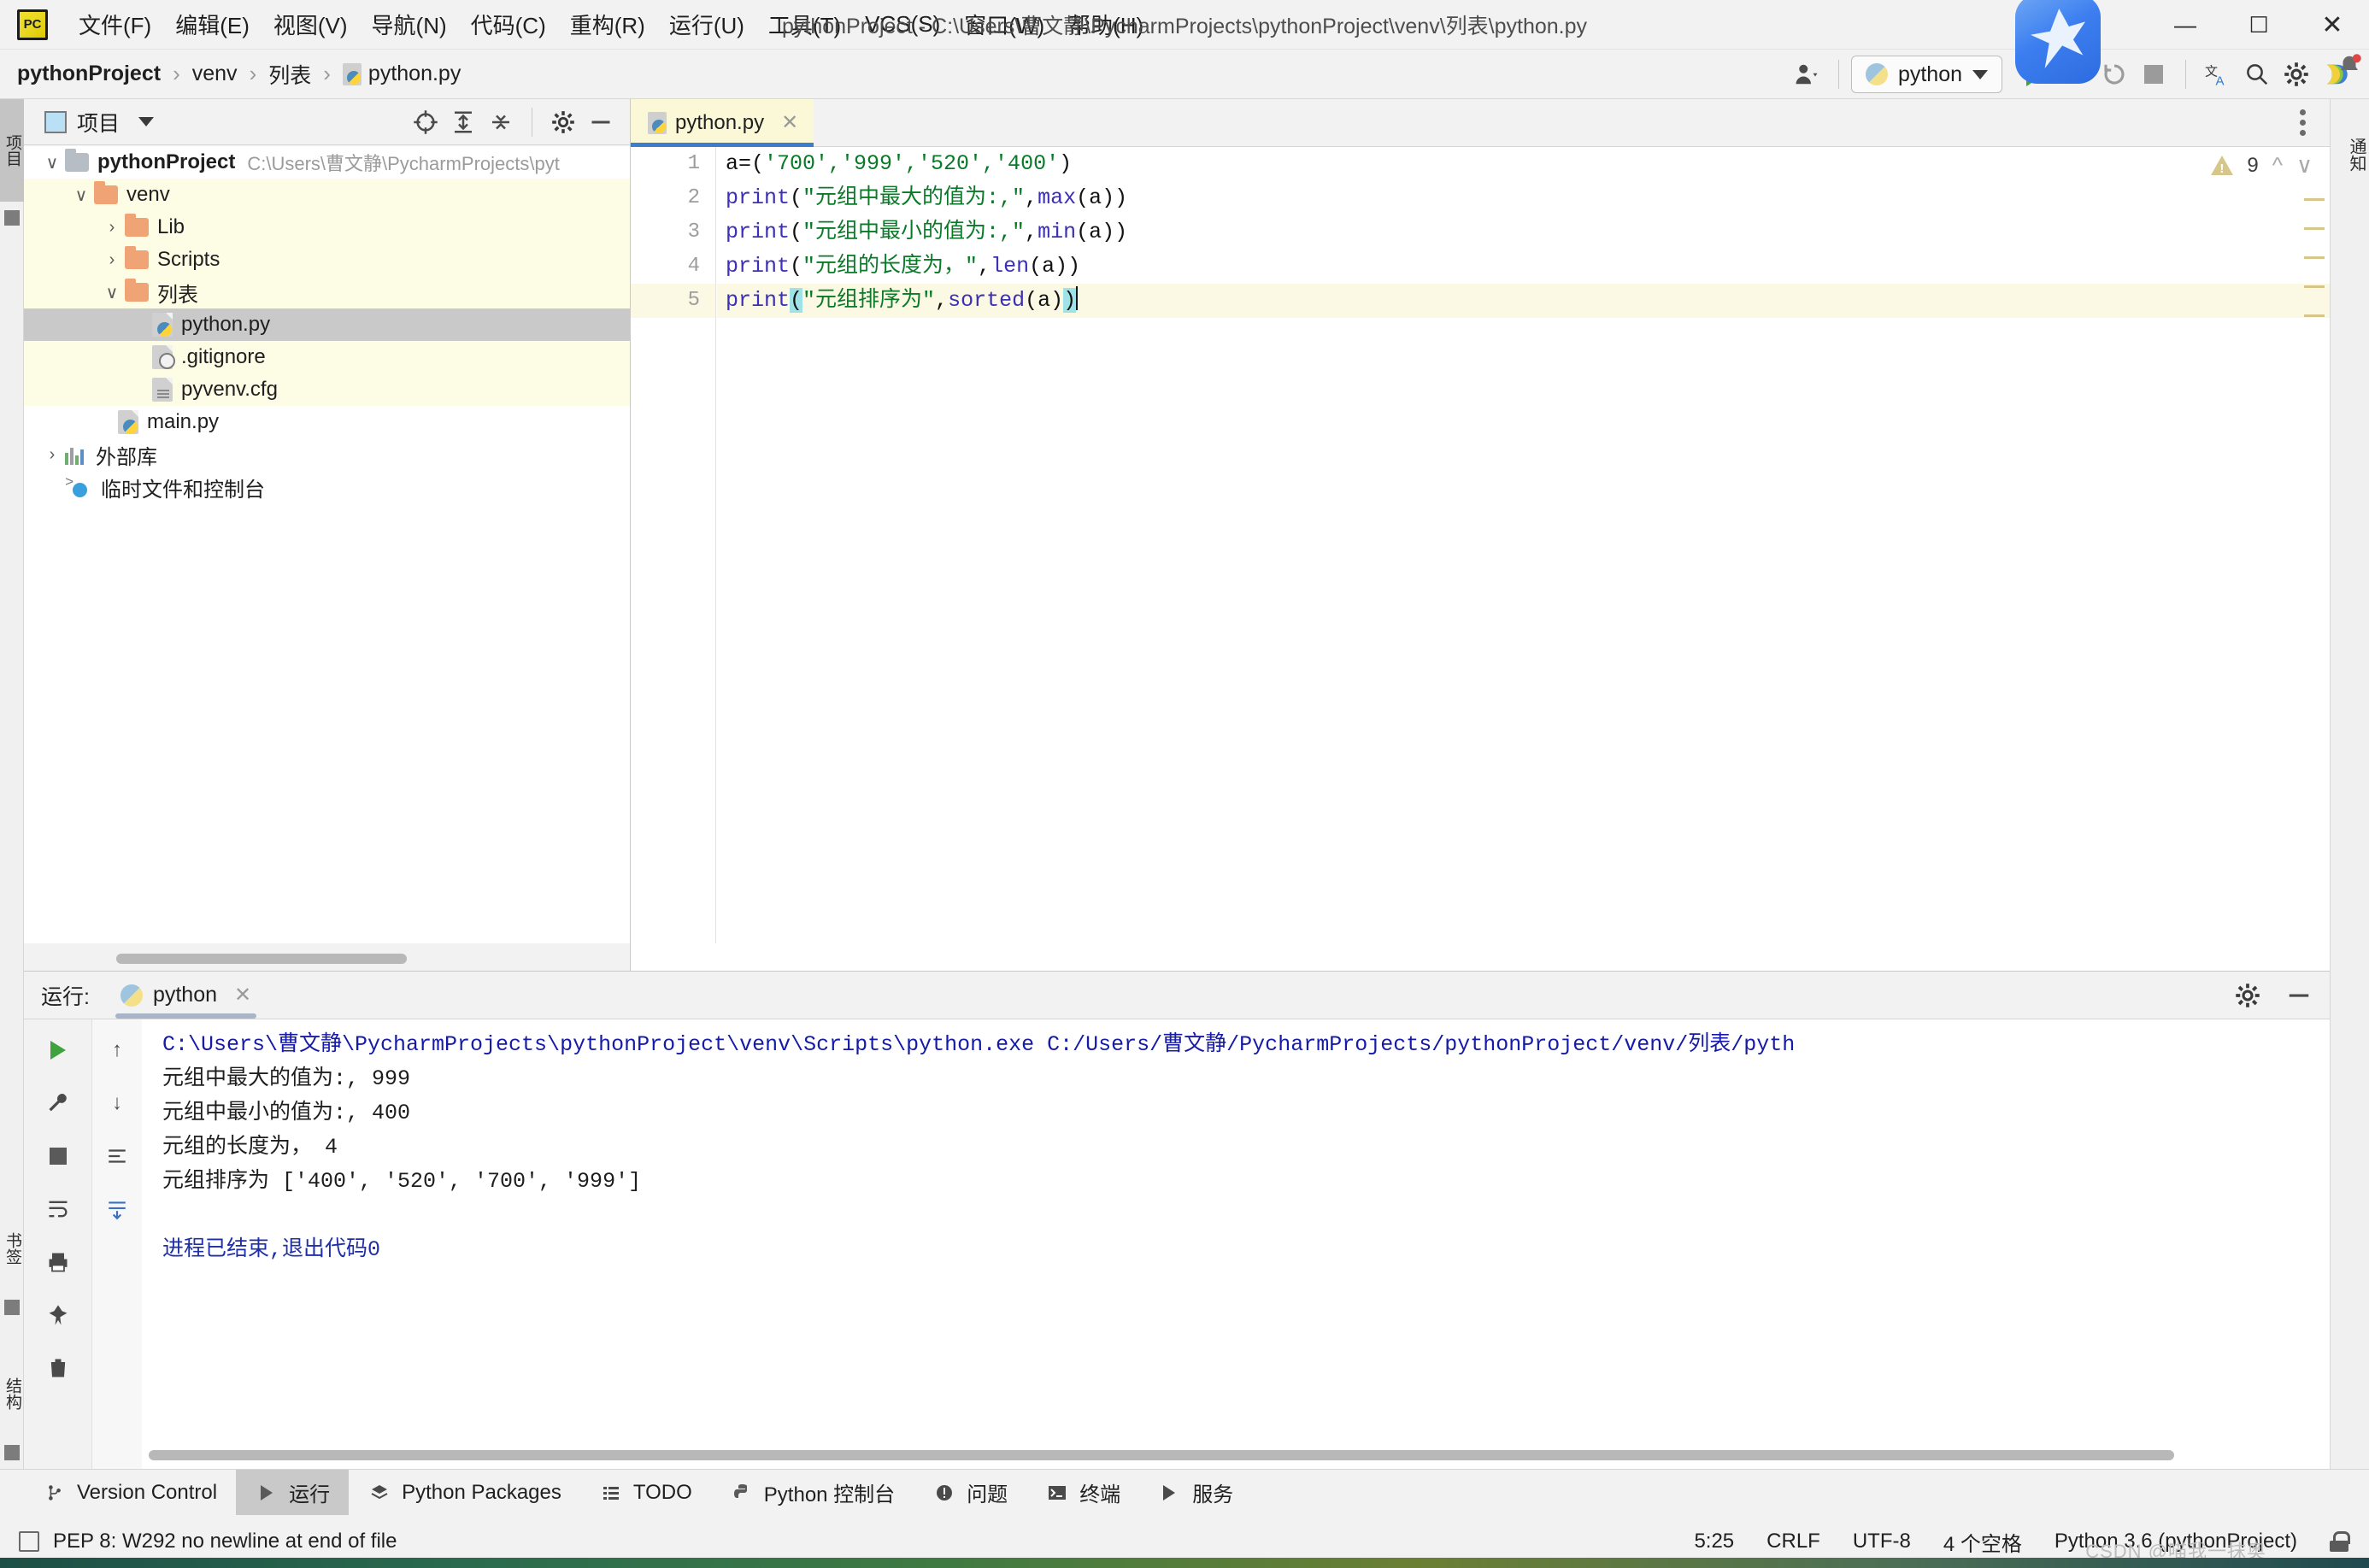 This screenshot has width=2369, height=1568. What do you see at coordinates (425, 122) in the screenshot?
I see `scroll-from-source-icon` at bounding box center [425, 122].